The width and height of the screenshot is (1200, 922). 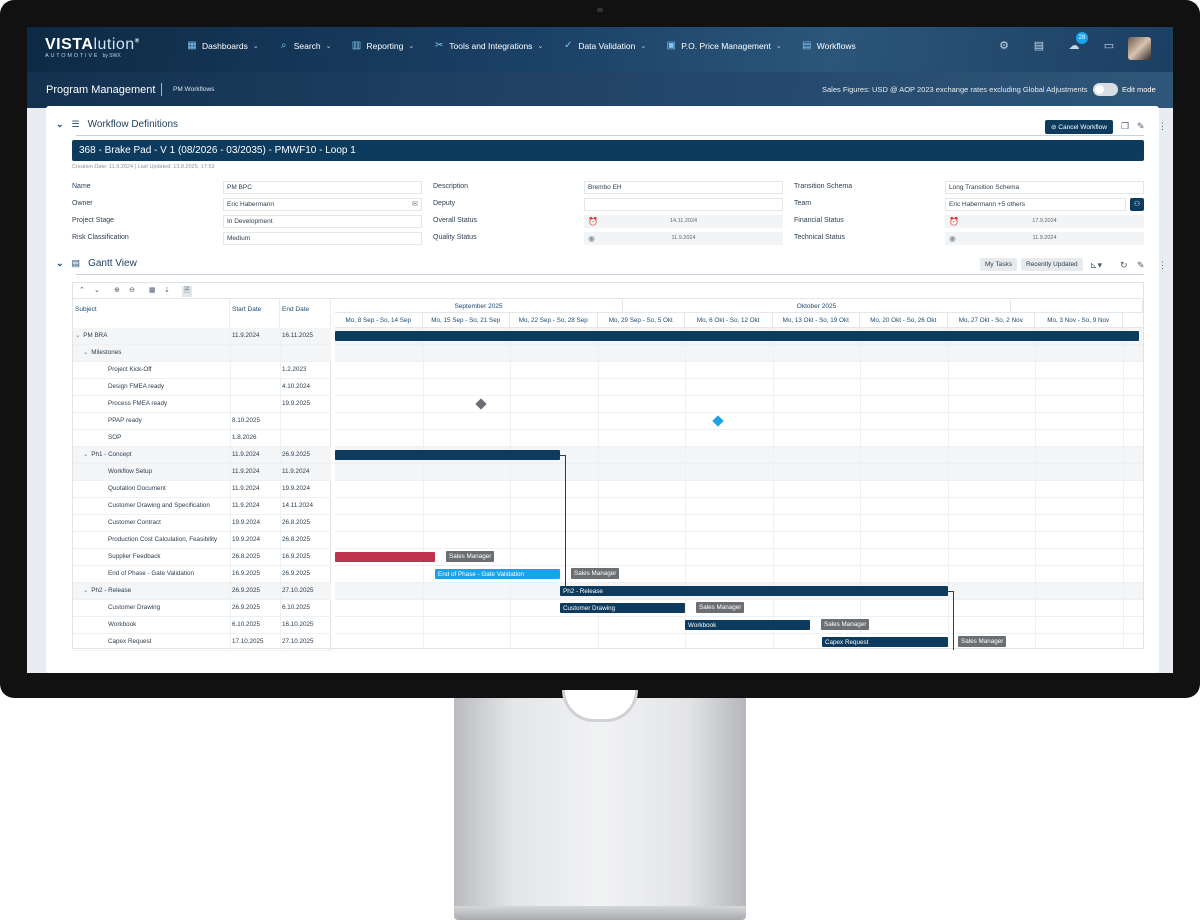 I want to click on quality-status-field: ◉ 11.9.2024, so click(x=683, y=238).